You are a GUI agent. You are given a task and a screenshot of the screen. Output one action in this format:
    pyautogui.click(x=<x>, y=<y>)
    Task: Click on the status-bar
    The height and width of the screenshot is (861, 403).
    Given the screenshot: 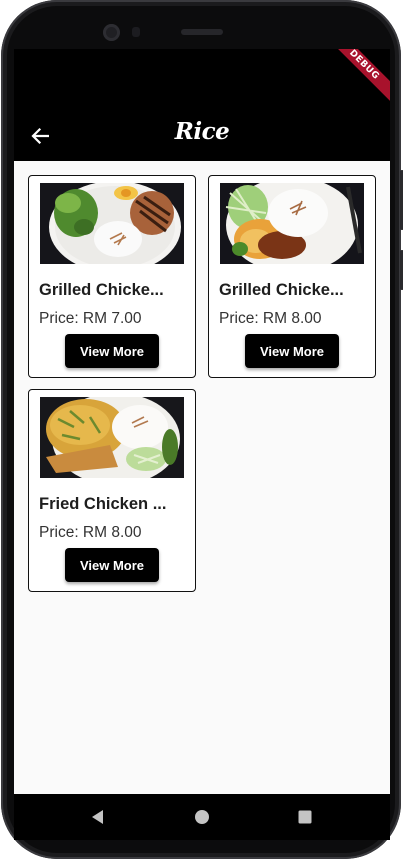 What is the action you would take?
    pyautogui.click(x=202, y=80)
    